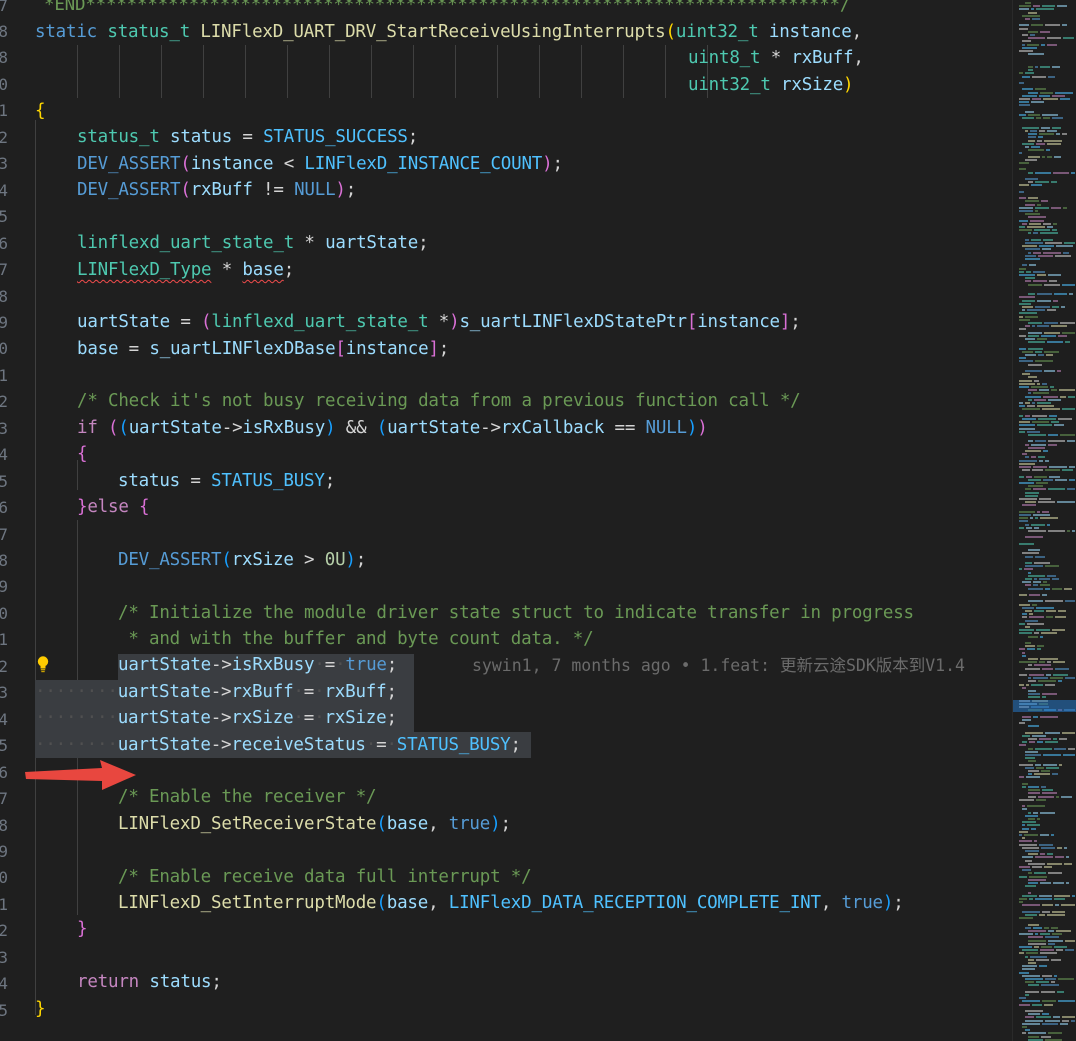  I want to click on lightbulb-icon, so click(43, 664).